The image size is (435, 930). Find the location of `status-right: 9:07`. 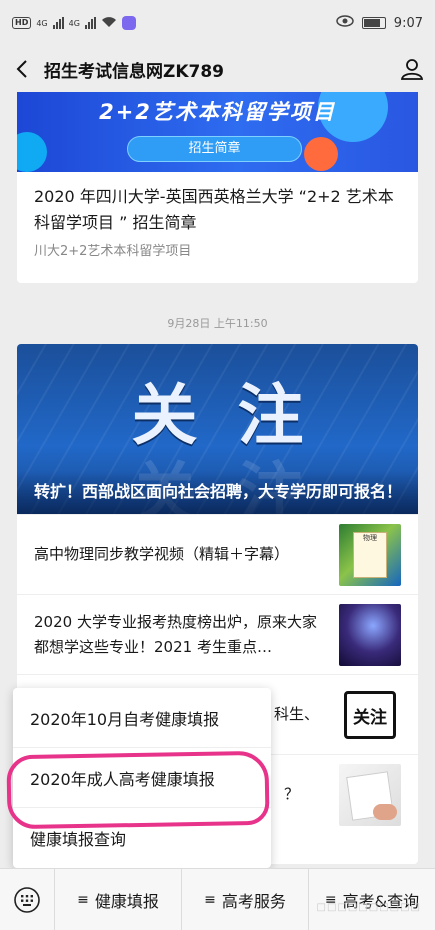

status-right: 9:07 is located at coordinates (379, 23).